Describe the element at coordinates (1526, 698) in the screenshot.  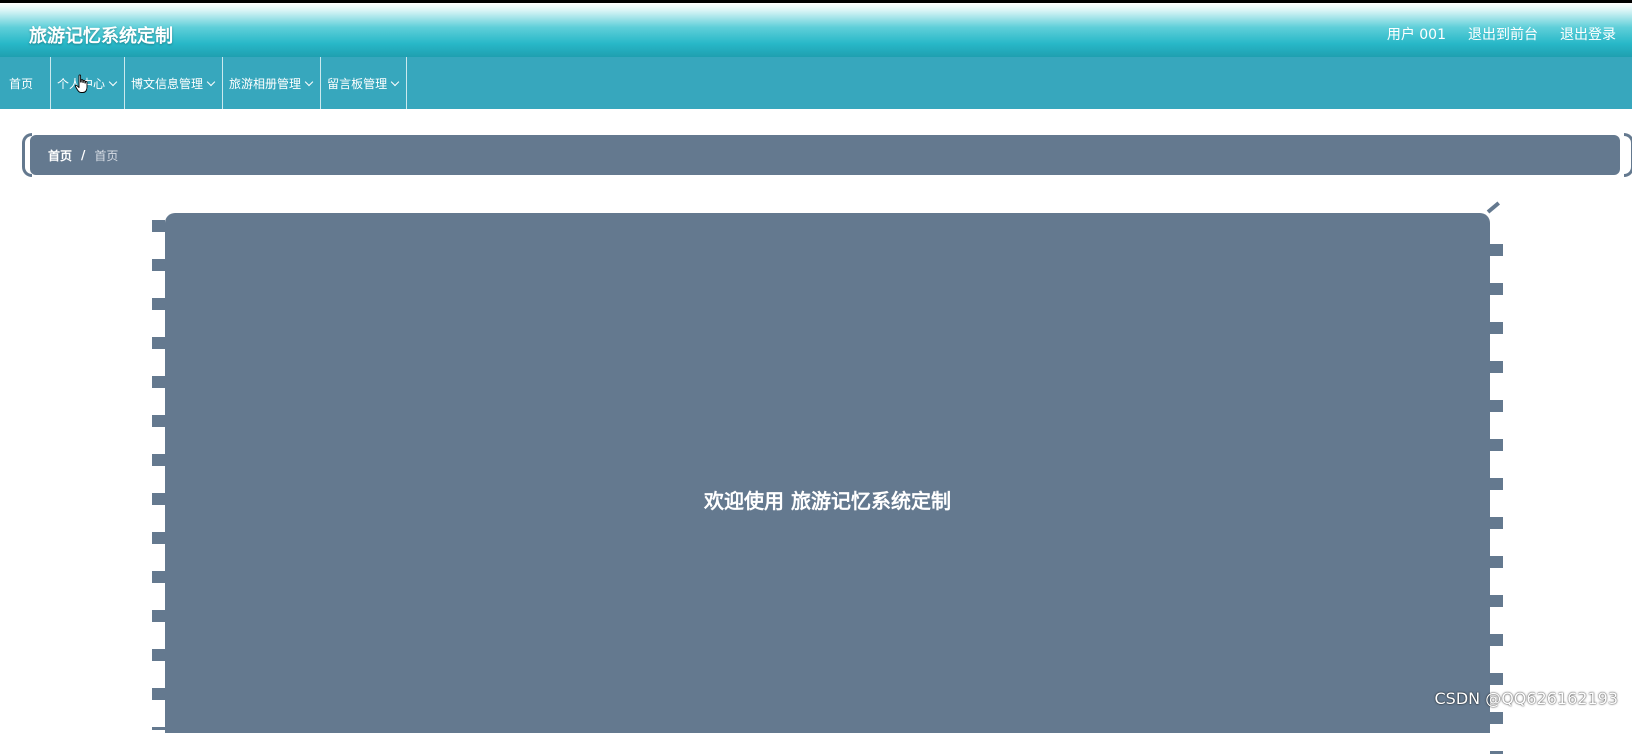
I see `csdn-watermark: CSDN @QQ626162193` at that location.